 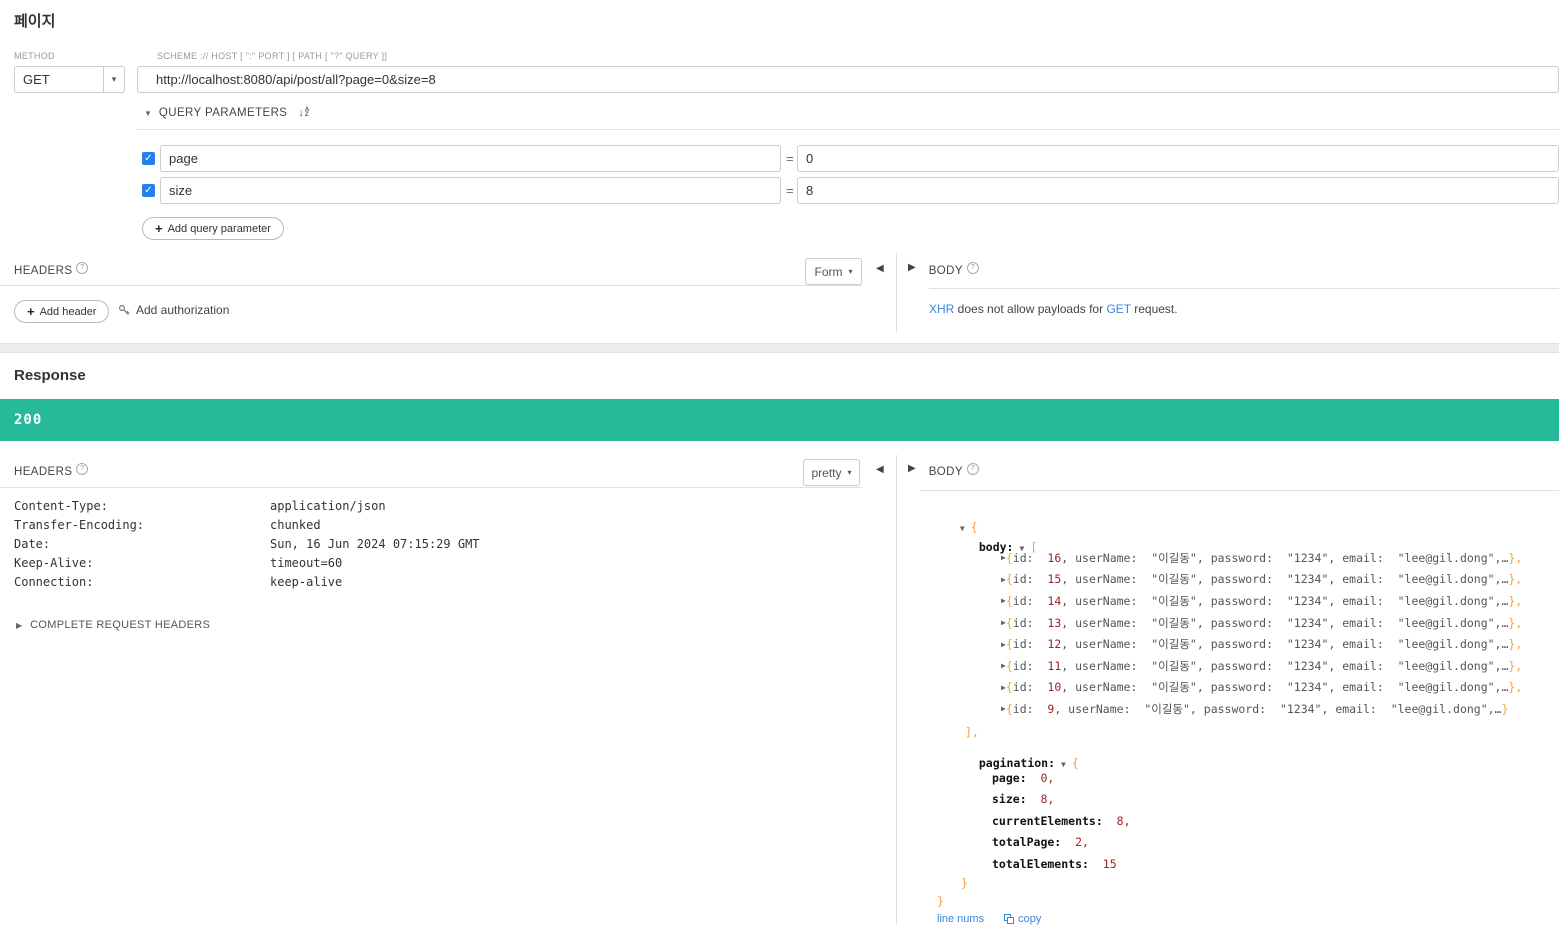 What do you see at coordinates (1040, 863) in the screenshot?
I see `json-key: totalElements:` at bounding box center [1040, 863].